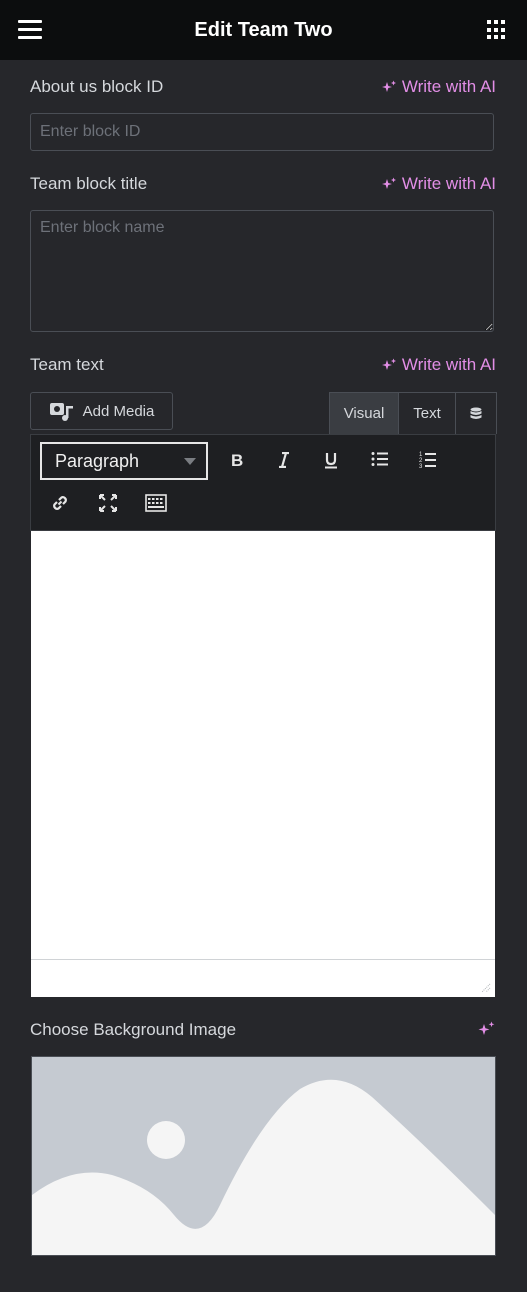  I want to click on fullscreen-icon, so click(108, 503).